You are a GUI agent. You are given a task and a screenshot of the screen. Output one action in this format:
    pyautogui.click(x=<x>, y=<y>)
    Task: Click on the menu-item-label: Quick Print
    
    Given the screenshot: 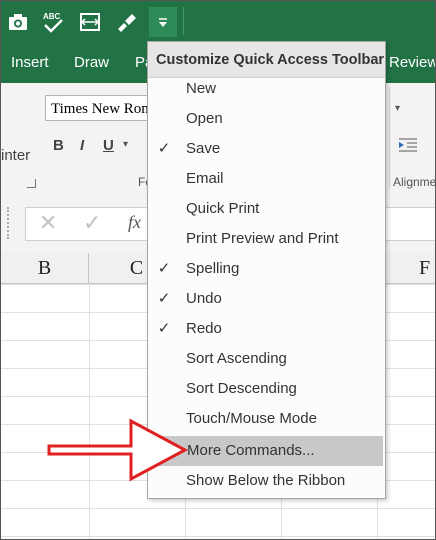 What is the action you would take?
    pyautogui.click(x=223, y=208)
    